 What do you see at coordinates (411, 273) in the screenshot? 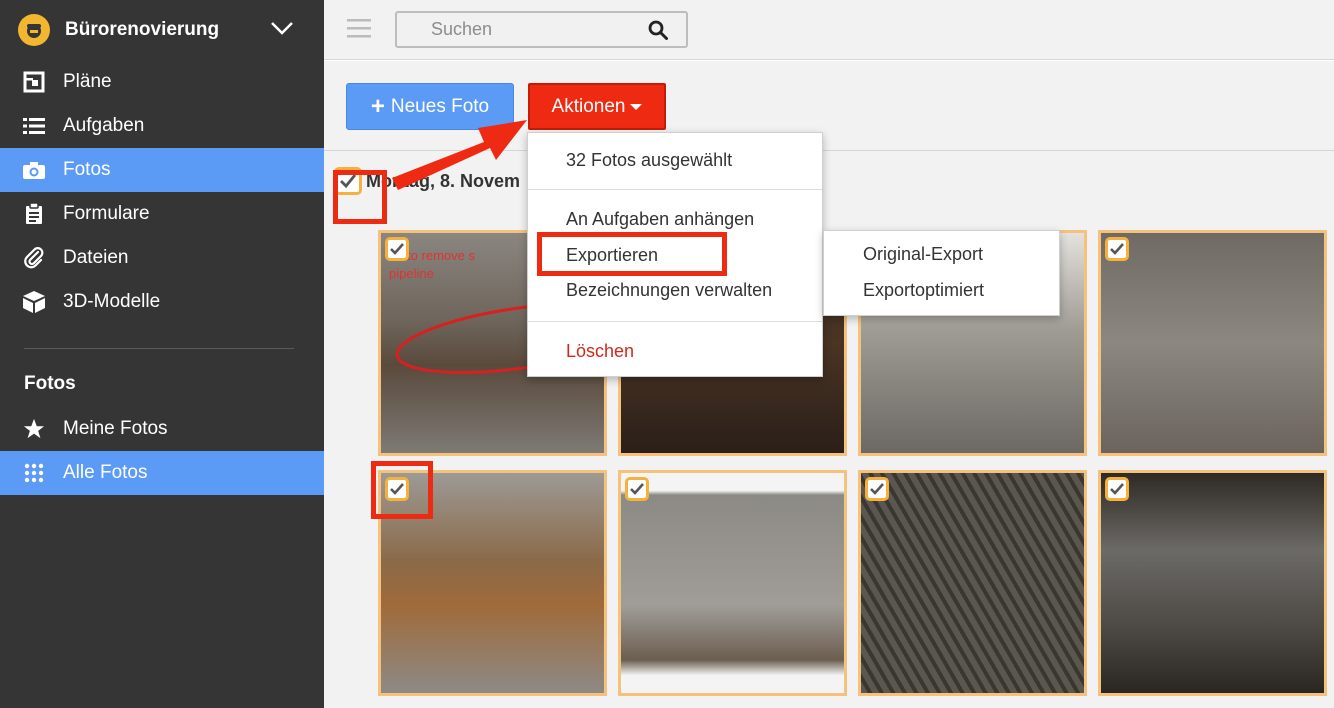
I see `annotation-line-2: pipeline` at bounding box center [411, 273].